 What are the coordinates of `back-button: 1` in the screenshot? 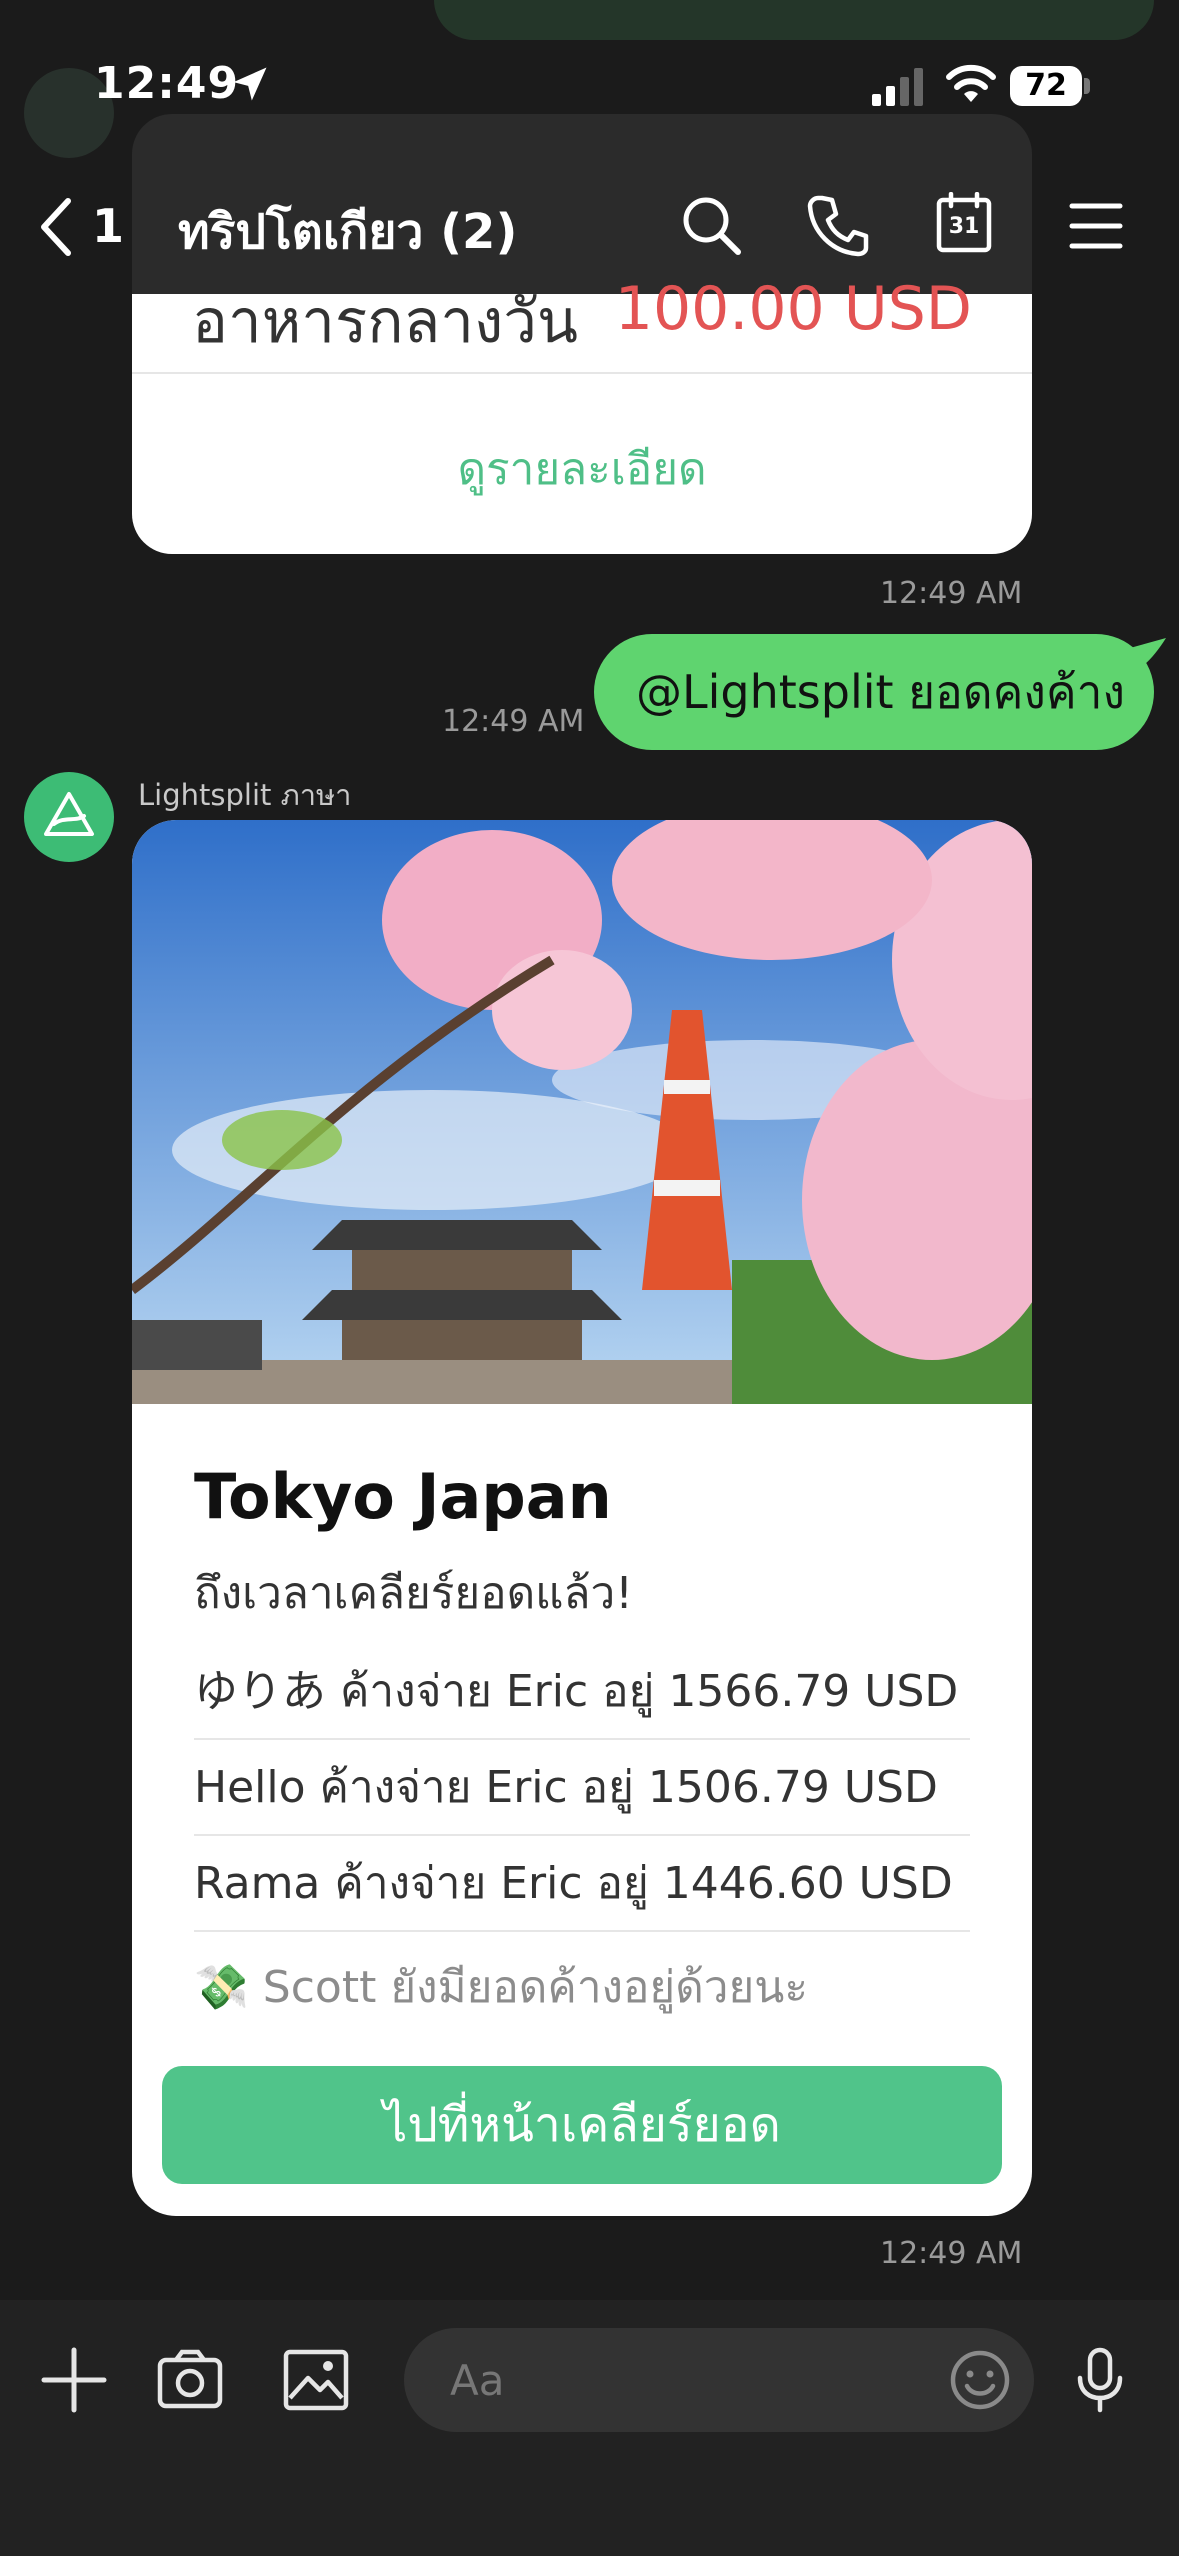 It's located at (81, 227).